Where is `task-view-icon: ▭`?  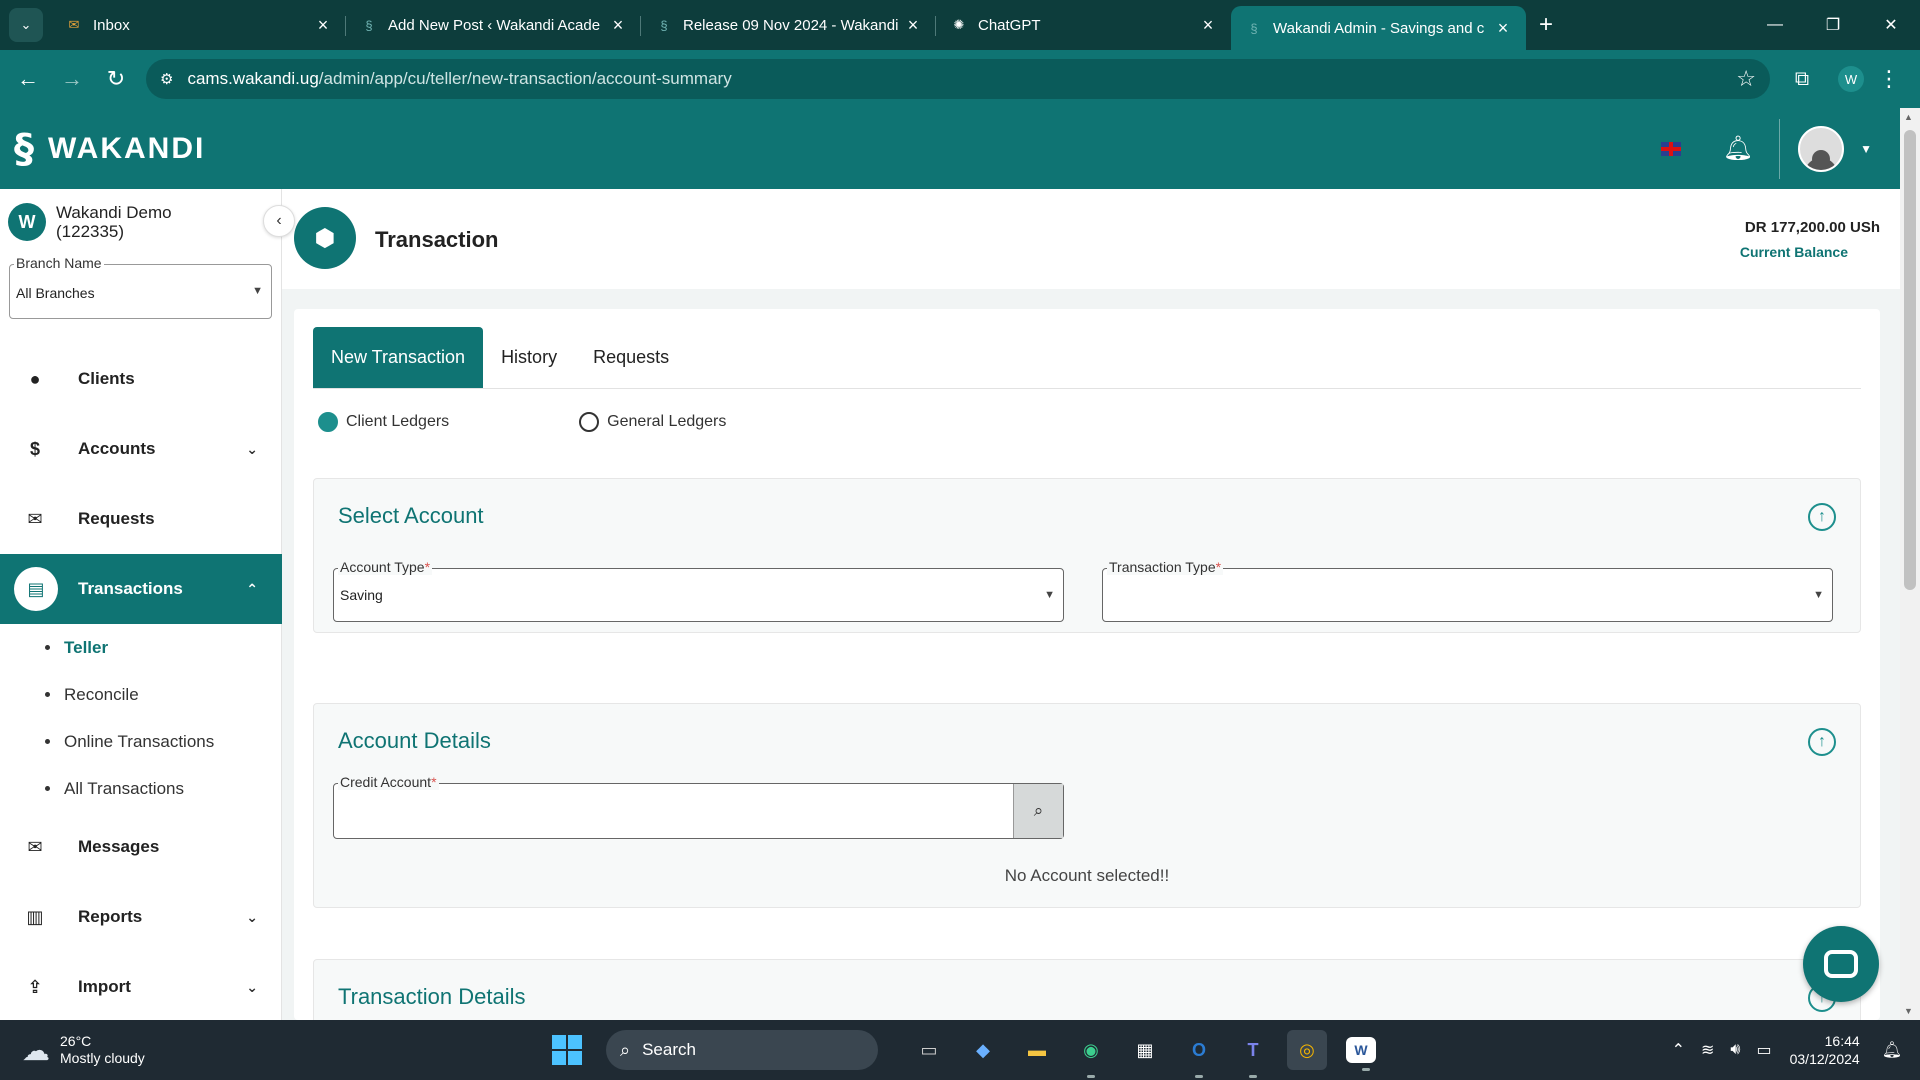
task-view-icon: ▭ is located at coordinates (929, 1050).